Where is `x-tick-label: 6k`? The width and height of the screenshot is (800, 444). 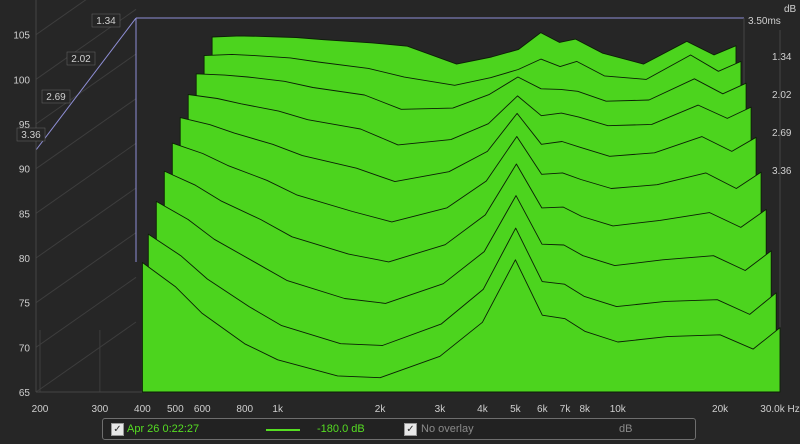
x-tick-label: 6k is located at coordinates (543, 409).